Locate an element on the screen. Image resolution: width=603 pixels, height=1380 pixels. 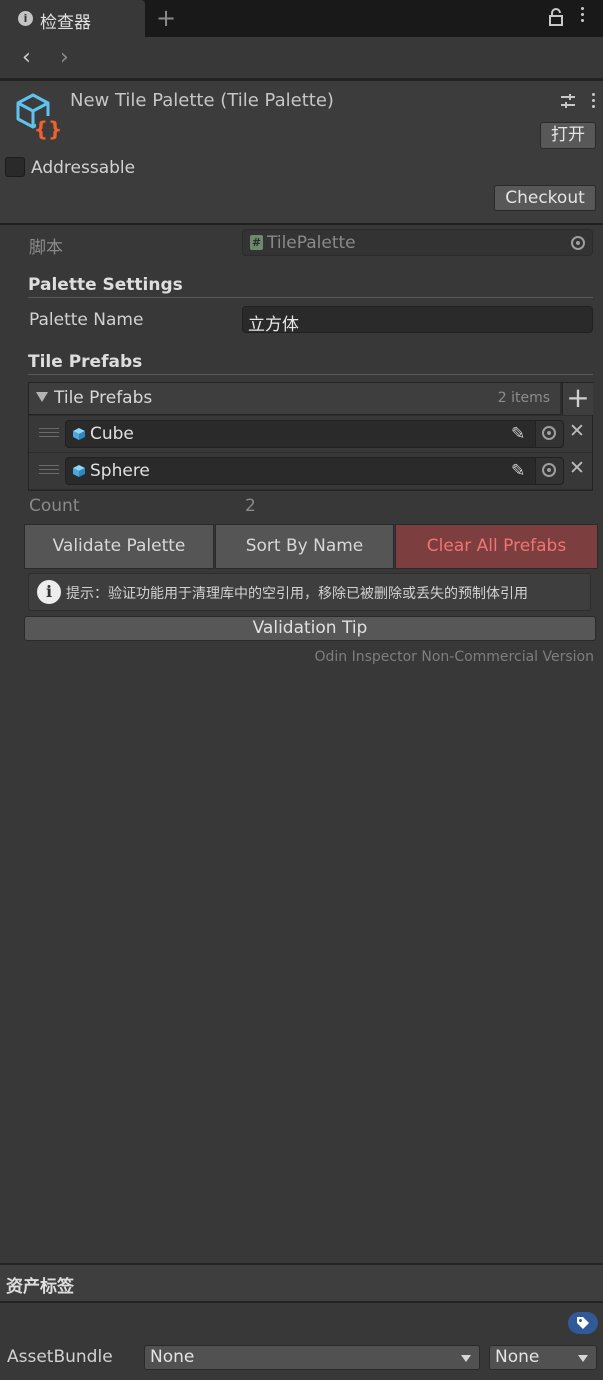
script-label: 脚本 is located at coordinates (46, 248).